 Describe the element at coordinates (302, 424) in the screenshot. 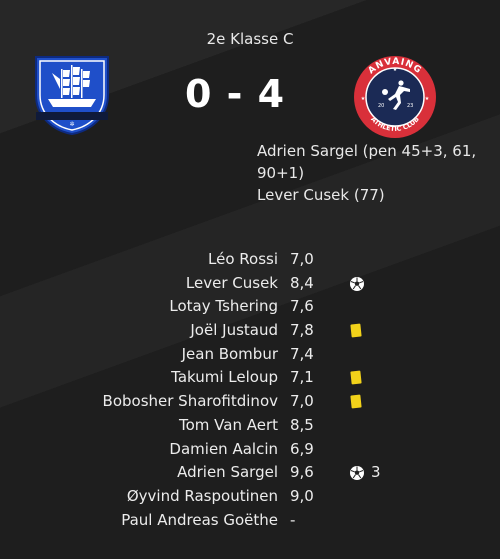

I see `player-rating: 8,5` at that location.